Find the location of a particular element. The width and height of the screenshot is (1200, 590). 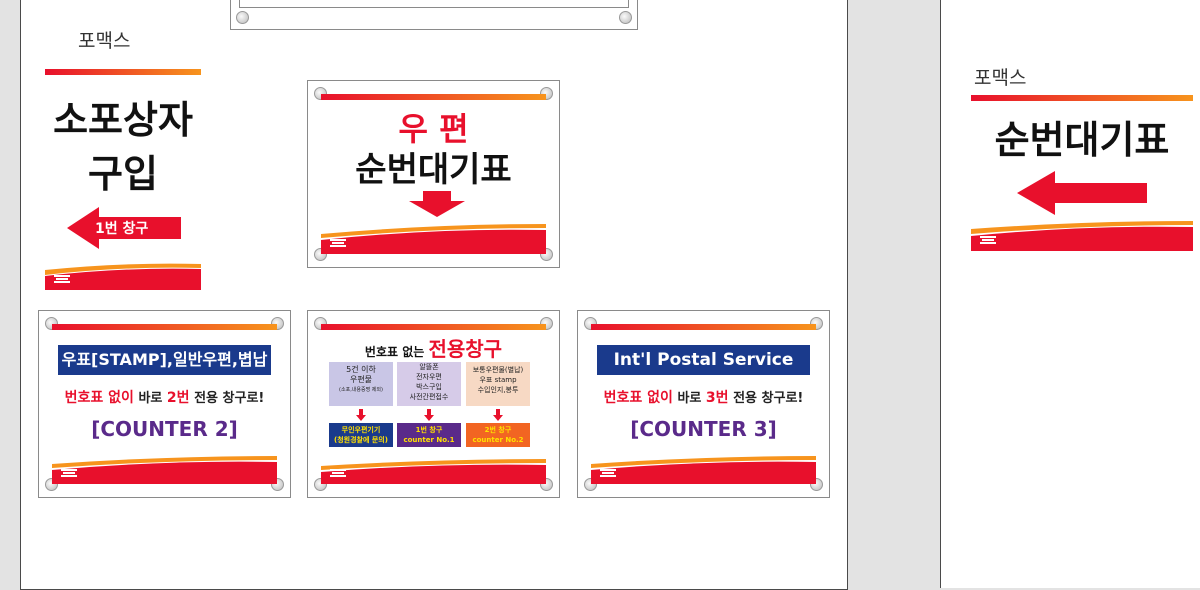

result-box: 1번 창구 counter No.1 is located at coordinates (429, 435).